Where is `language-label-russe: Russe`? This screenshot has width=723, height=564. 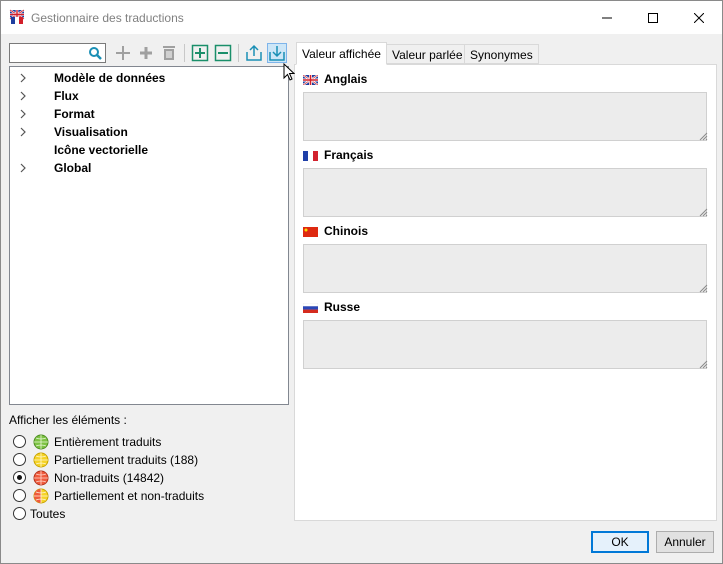 language-label-russe: Russe is located at coordinates (331, 307).